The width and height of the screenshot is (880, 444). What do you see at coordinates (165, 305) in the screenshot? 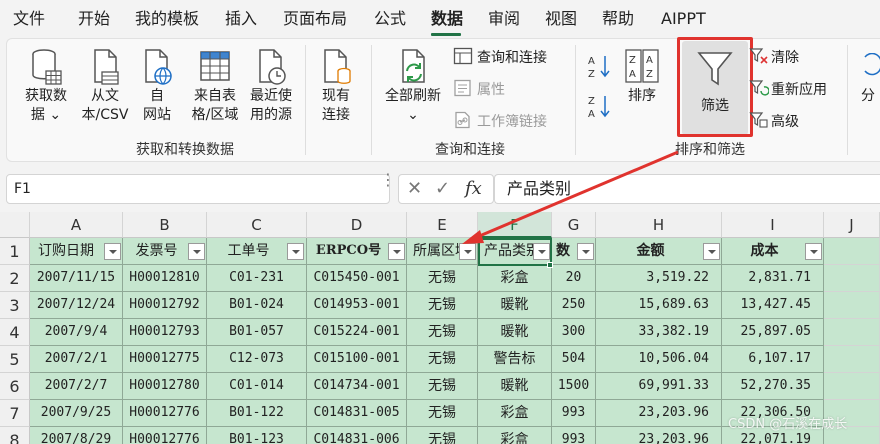
I see `cell-invoice-no: H00012792` at bounding box center [165, 305].